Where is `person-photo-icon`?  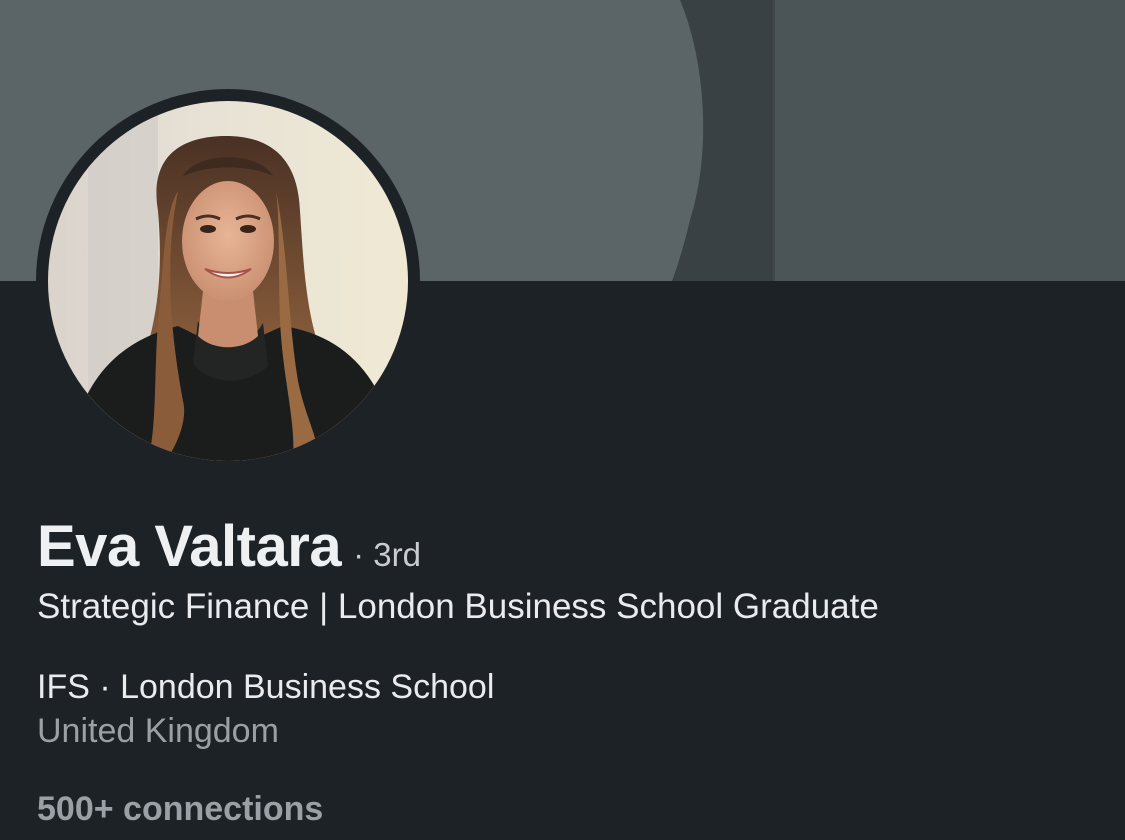 person-photo-icon is located at coordinates (228, 281).